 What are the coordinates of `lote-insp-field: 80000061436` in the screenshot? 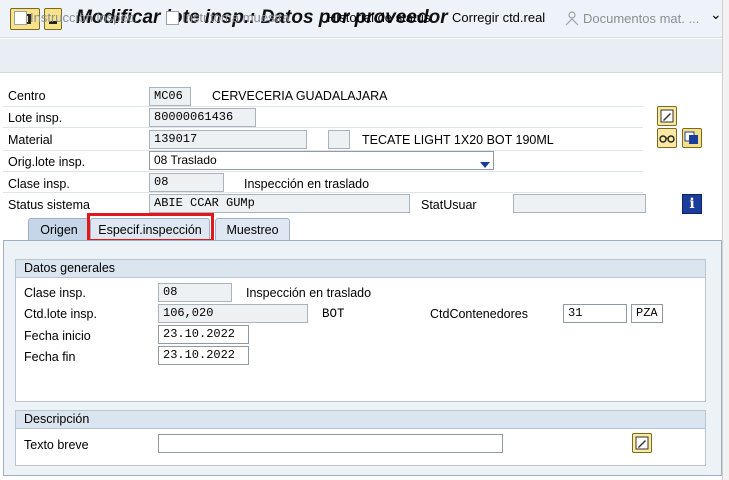 It's located at (202, 117).